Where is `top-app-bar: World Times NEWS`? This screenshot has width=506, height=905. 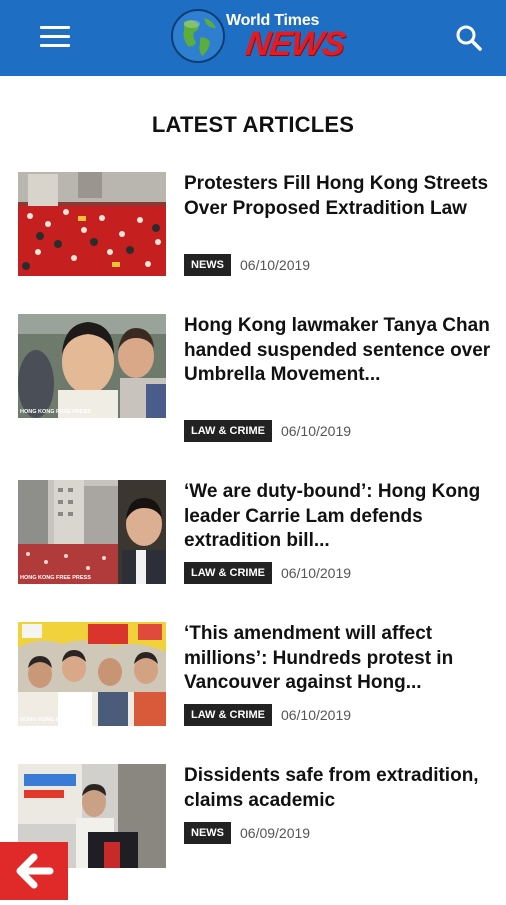 top-app-bar: World Times NEWS is located at coordinates (253, 38).